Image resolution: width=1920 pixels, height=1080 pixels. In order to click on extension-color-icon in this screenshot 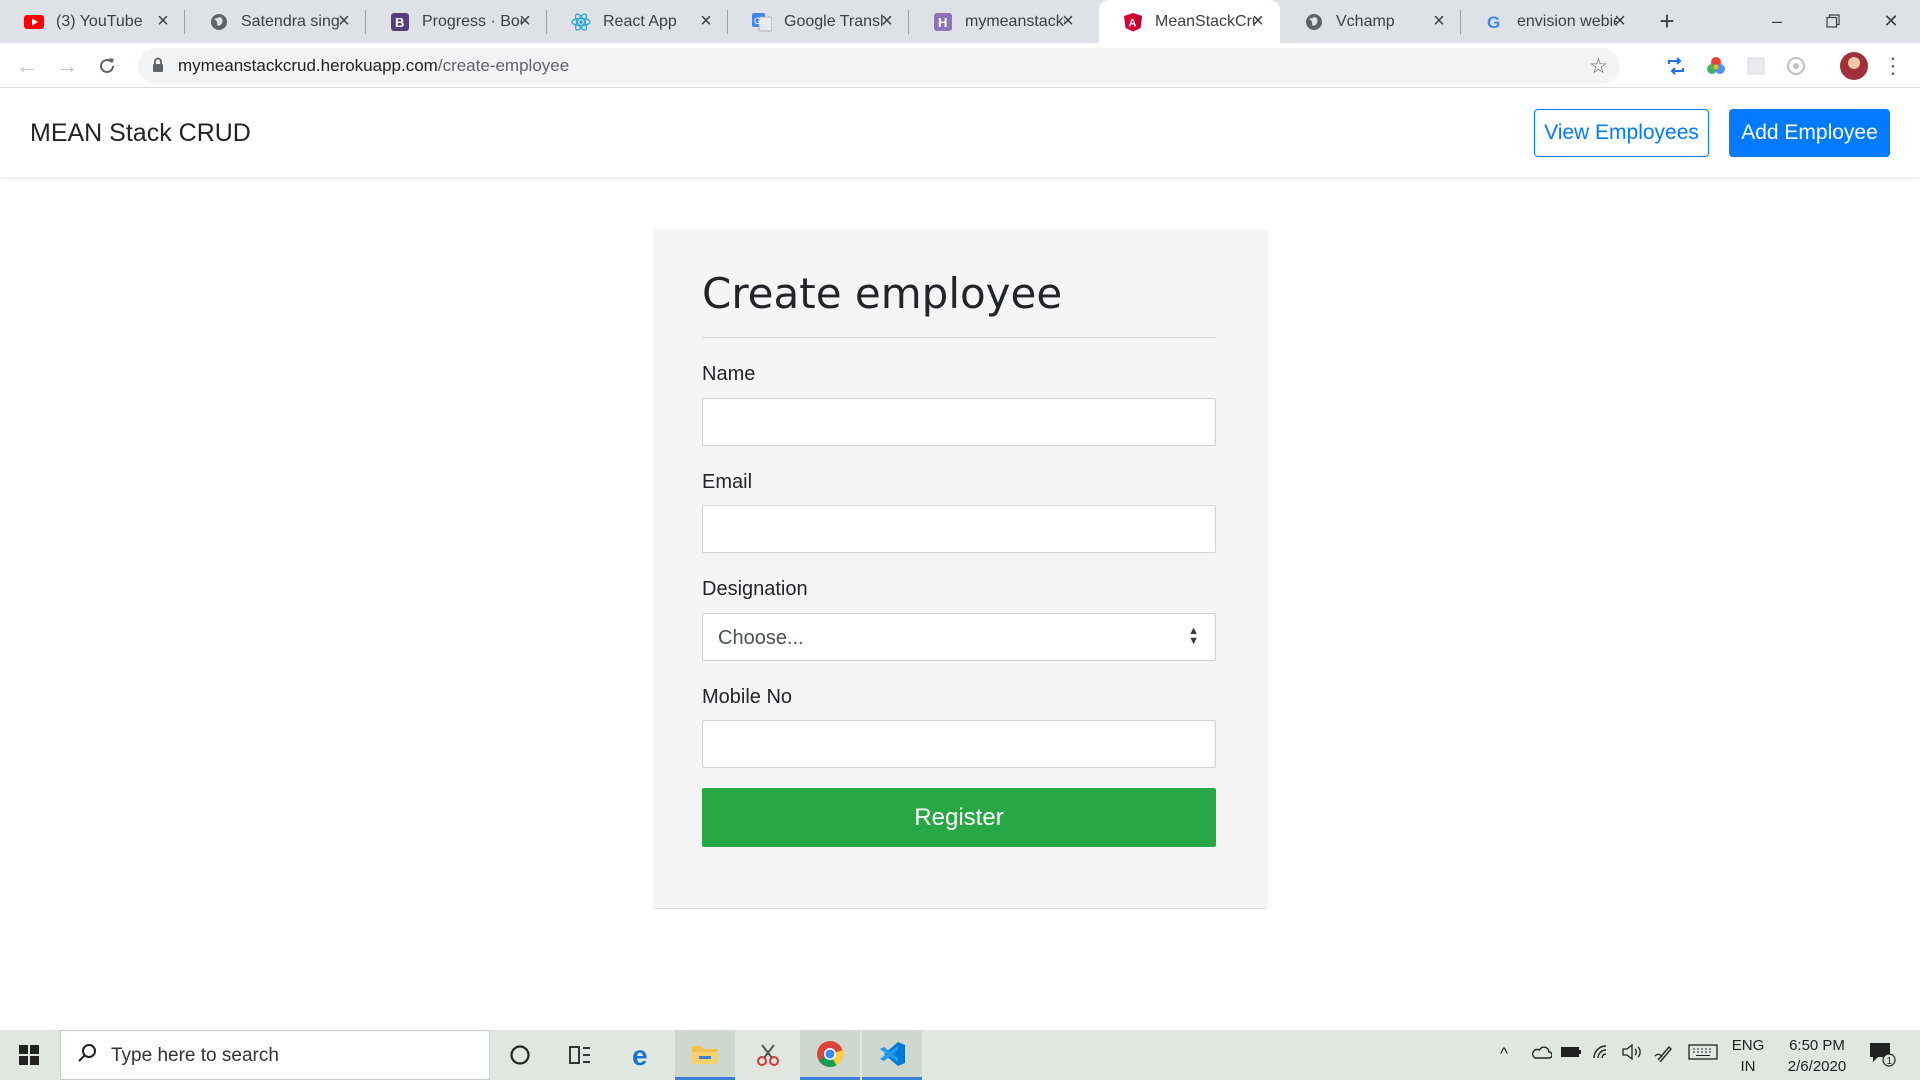, I will do `click(1716, 66)`.